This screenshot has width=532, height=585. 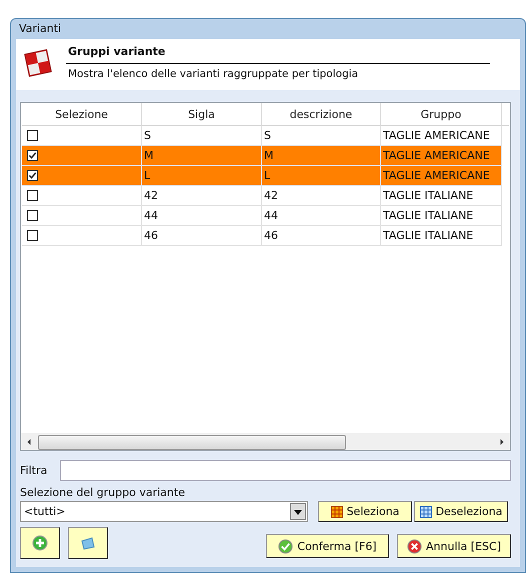 I want to click on close-icon, so click(x=414, y=546).